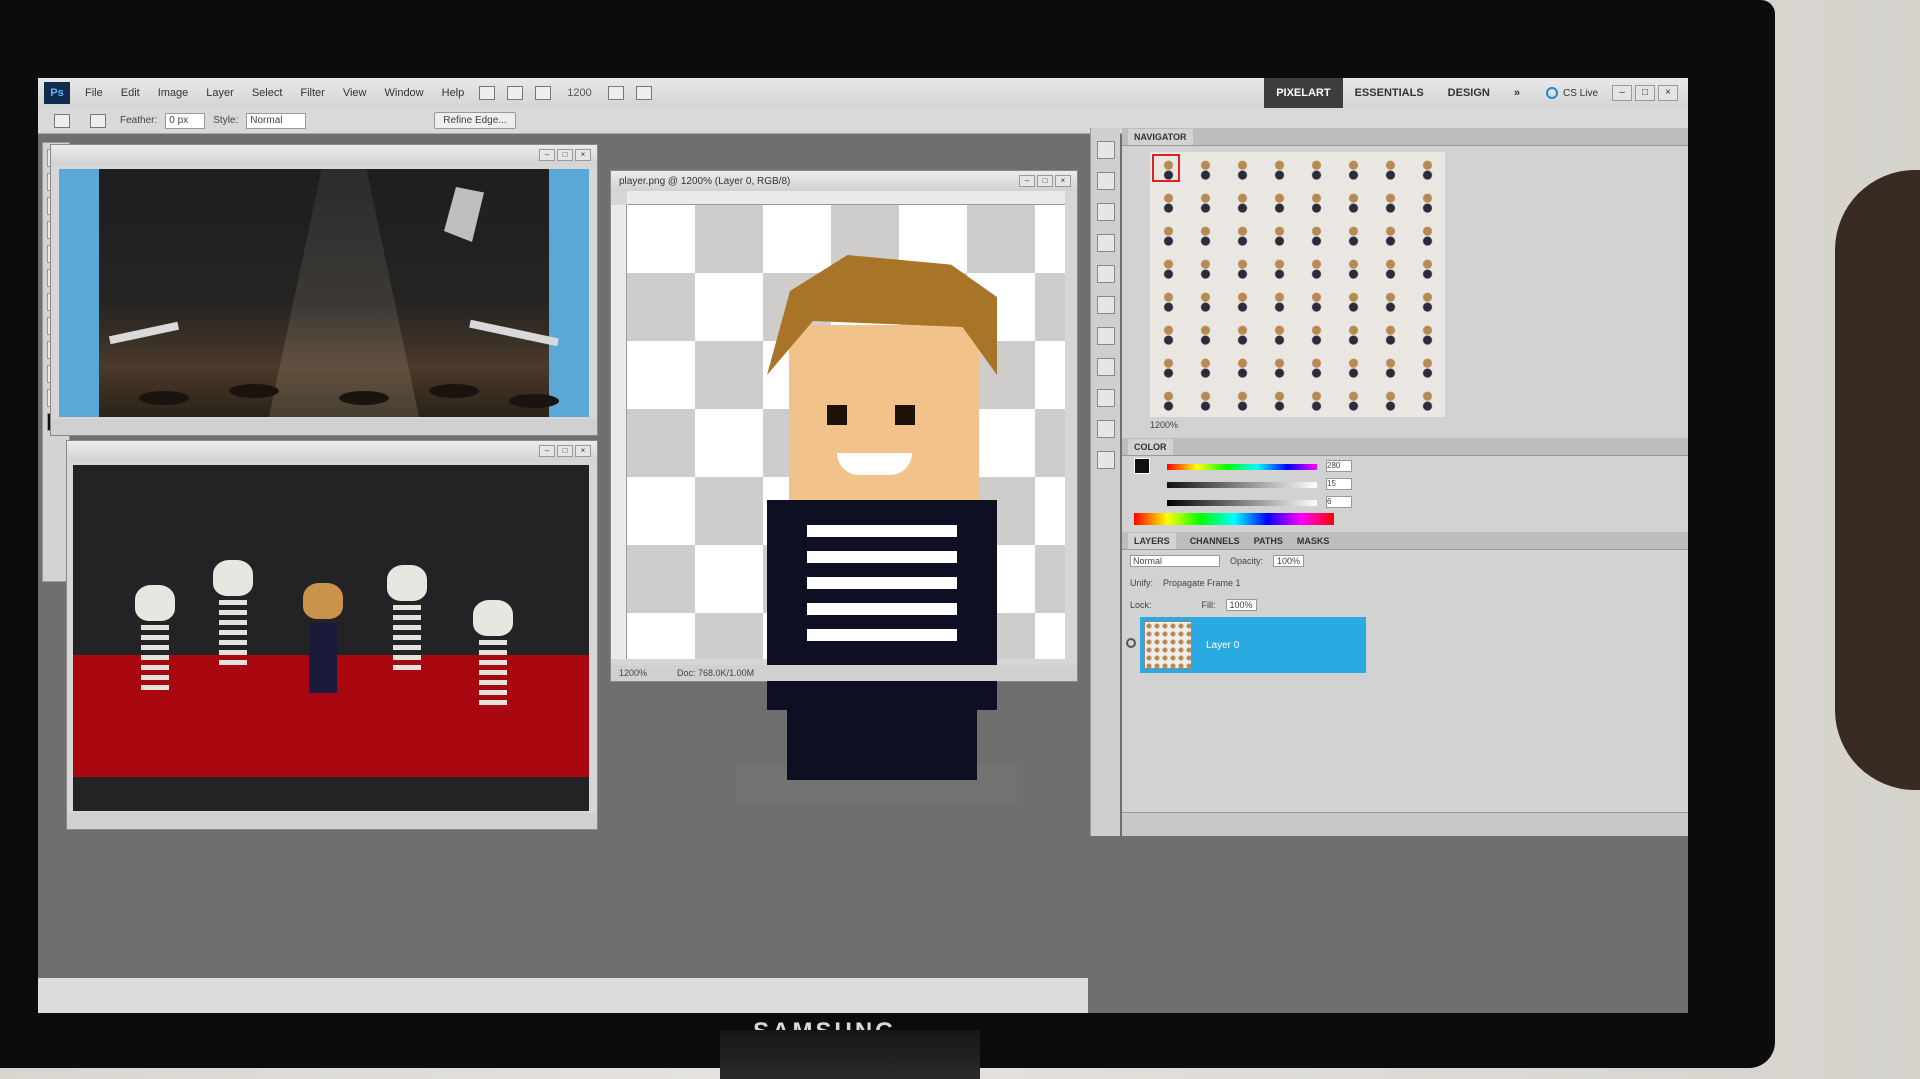  What do you see at coordinates (355, 93) in the screenshot?
I see `menu-view: View` at bounding box center [355, 93].